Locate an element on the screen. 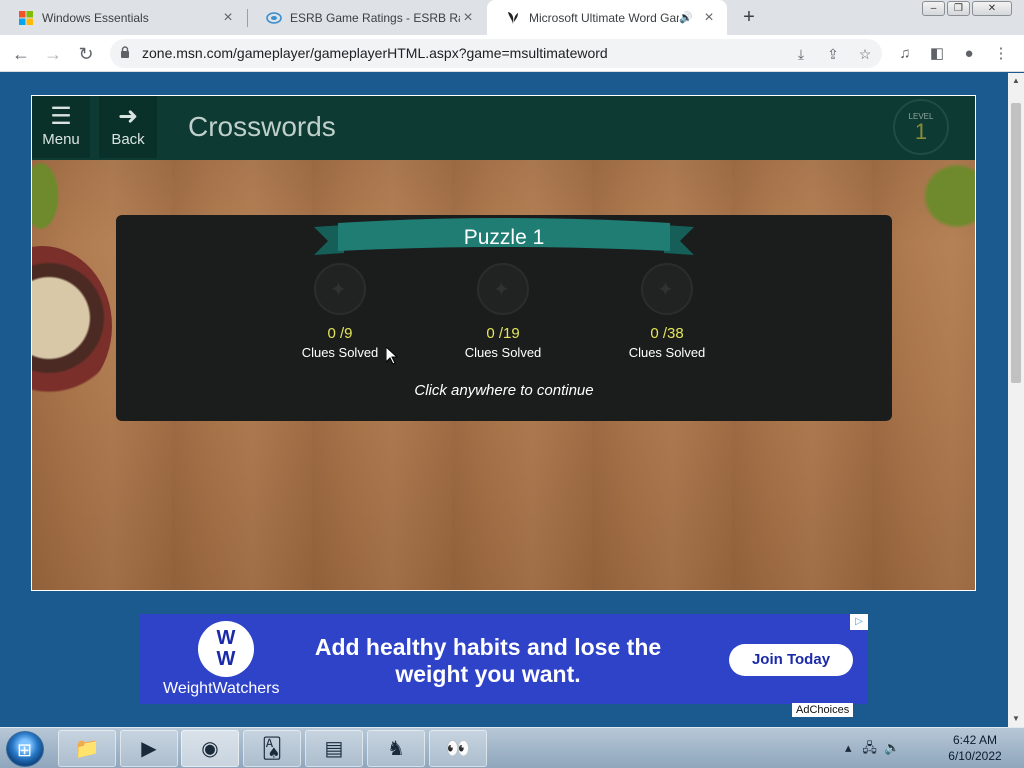  menu-label: Menu is located at coordinates (61, 139).